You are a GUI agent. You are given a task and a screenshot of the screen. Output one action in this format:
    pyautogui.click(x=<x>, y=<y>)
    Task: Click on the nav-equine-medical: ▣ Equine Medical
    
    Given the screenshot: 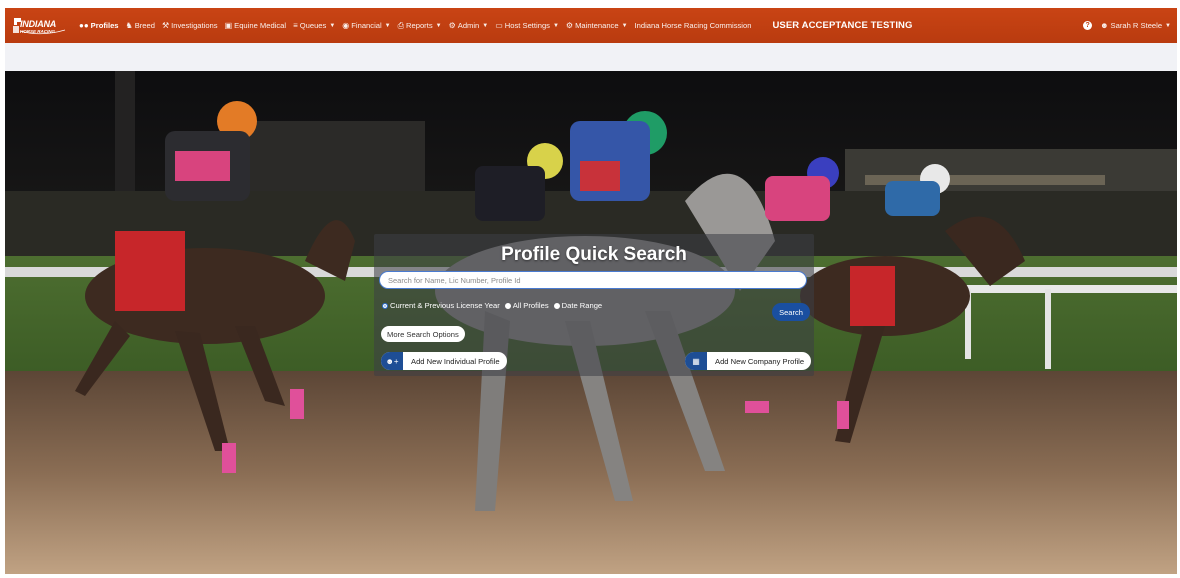 What is the action you would take?
    pyautogui.click(x=255, y=25)
    